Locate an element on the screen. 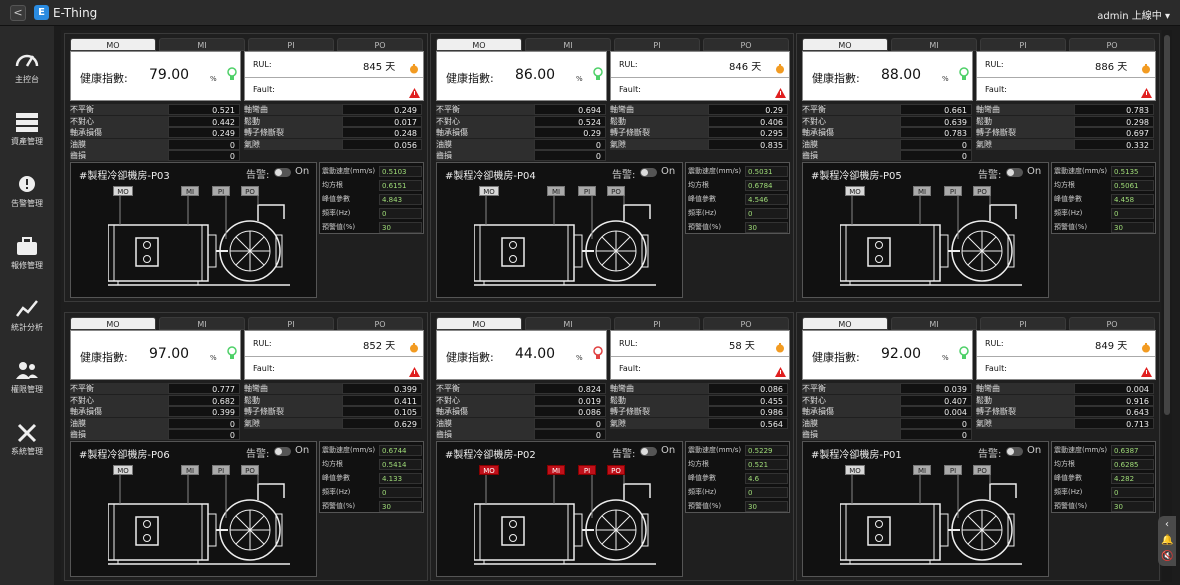 The height and width of the screenshot is (585, 1180). bulb-icon is located at coordinates (598, 73).